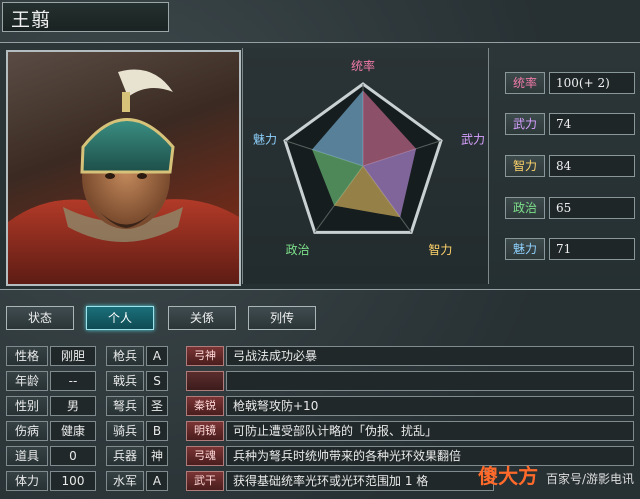  I want to click on tab-personal: 个人, so click(120, 318).